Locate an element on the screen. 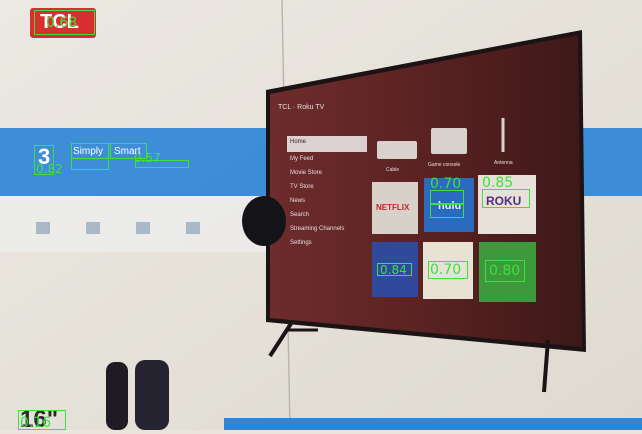 The height and width of the screenshot is (434, 642). detection-score: 0.80 is located at coordinates (505, 271).